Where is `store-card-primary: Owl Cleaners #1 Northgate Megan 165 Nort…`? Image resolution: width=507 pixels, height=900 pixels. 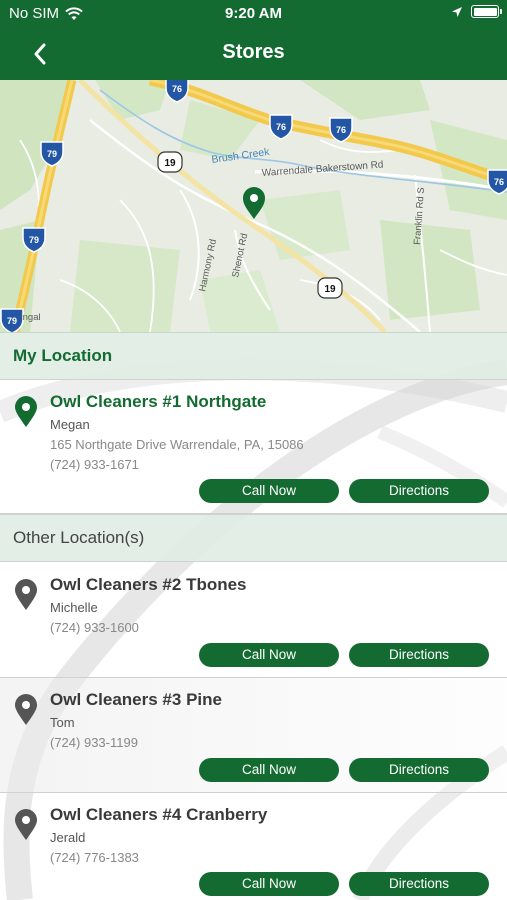
store-card-primary: Owl Cleaners #1 Northgate Megan 165 Nort… is located at coordinates (253, 447).